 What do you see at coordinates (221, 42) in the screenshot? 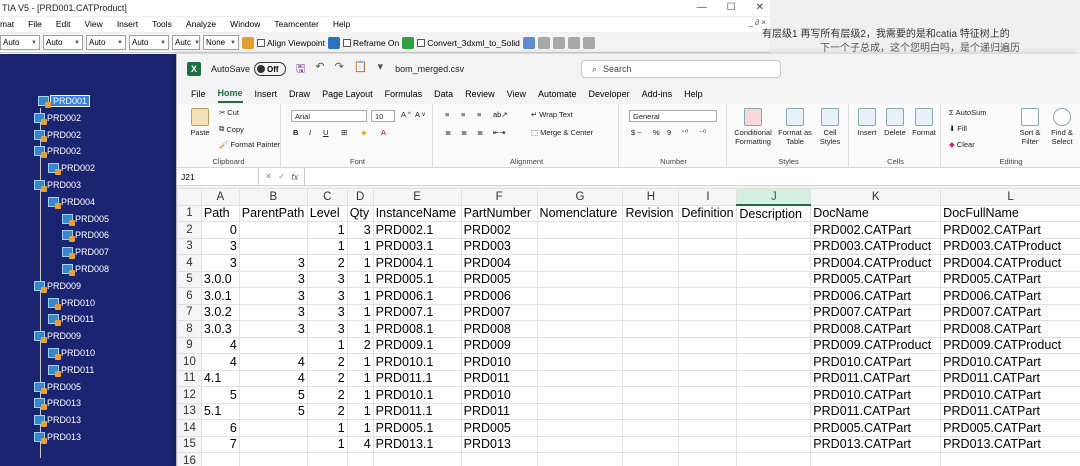
I see `toolbar-combo: None ▼` at bounding box center [221, 42].